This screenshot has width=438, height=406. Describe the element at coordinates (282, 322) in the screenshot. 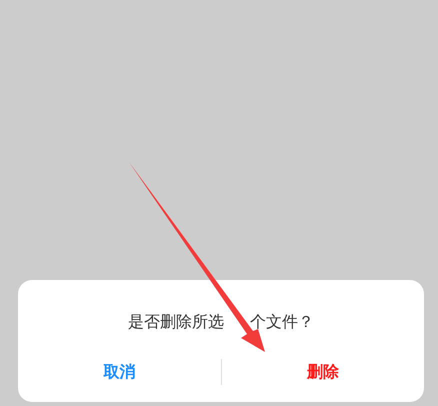

I see `dialog-message: 个文件？` at that location.